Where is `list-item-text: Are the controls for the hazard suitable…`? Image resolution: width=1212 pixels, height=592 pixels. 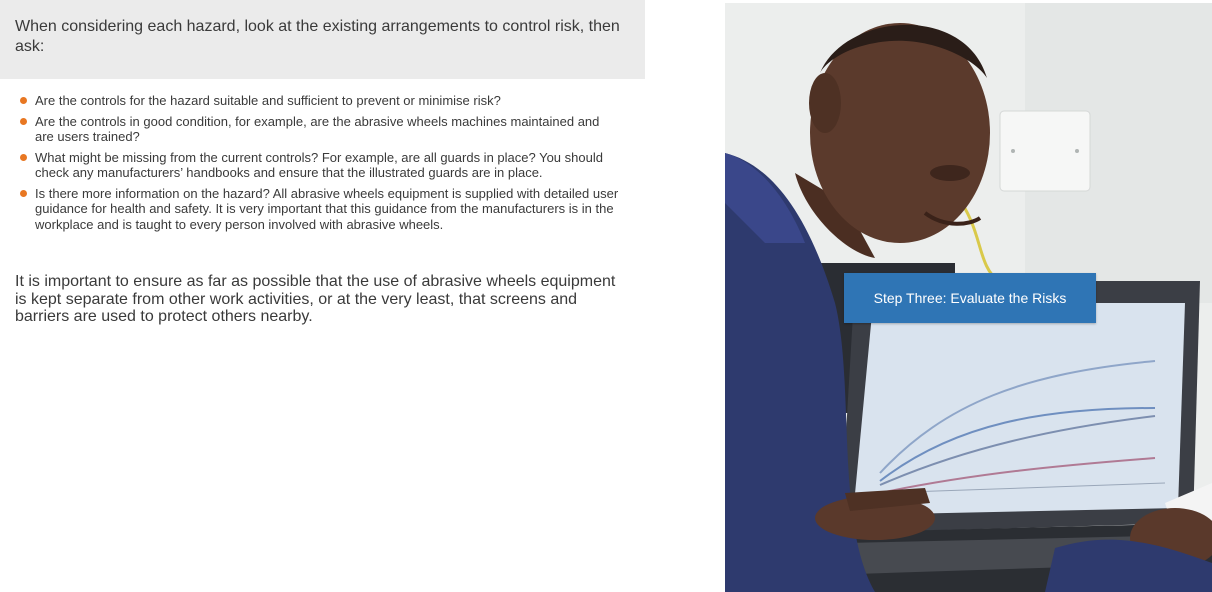 list-item-text: Are the controls for the hazard suitable… is located at coordinates (268, 100).